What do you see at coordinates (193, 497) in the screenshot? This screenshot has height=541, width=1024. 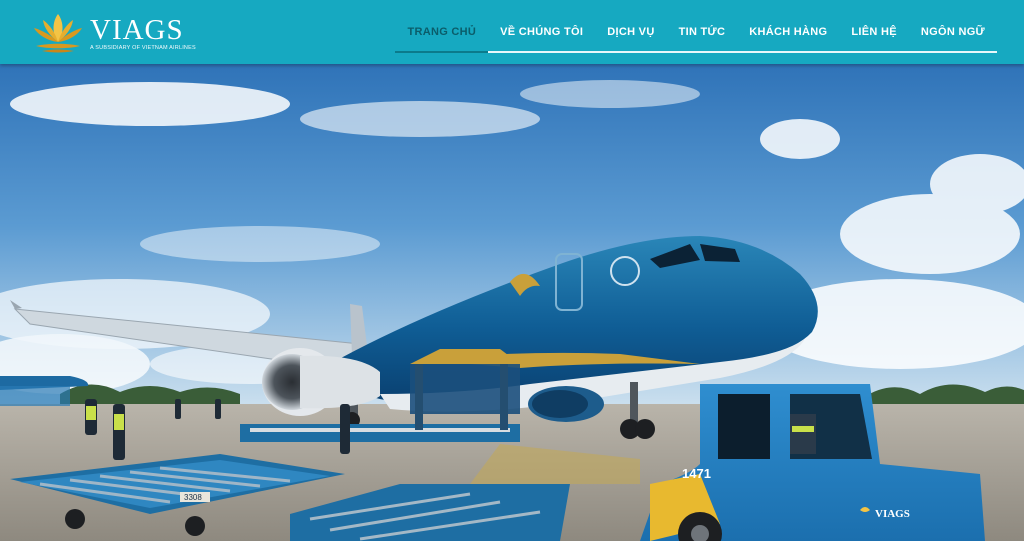 I see `dolly-number: 3308` at bounding box center [193, 497].